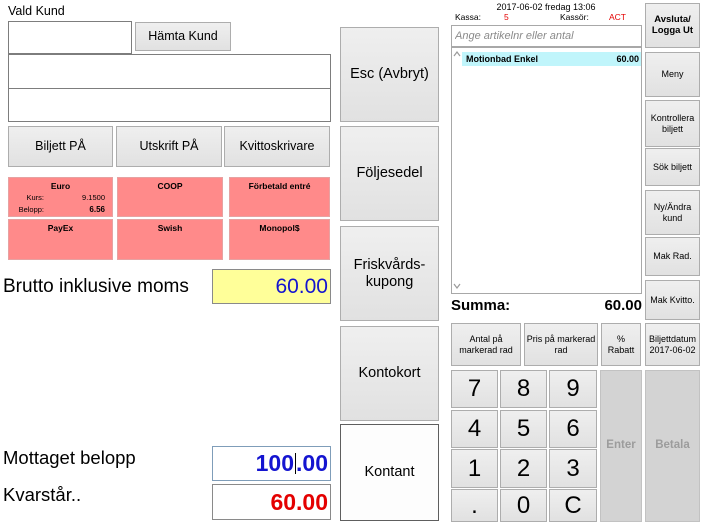 The image size is (703, 526). Describe the element at coordinates (279, 228) in the screenshot. I see `payment-monopol-label: Monopol$` at that location.